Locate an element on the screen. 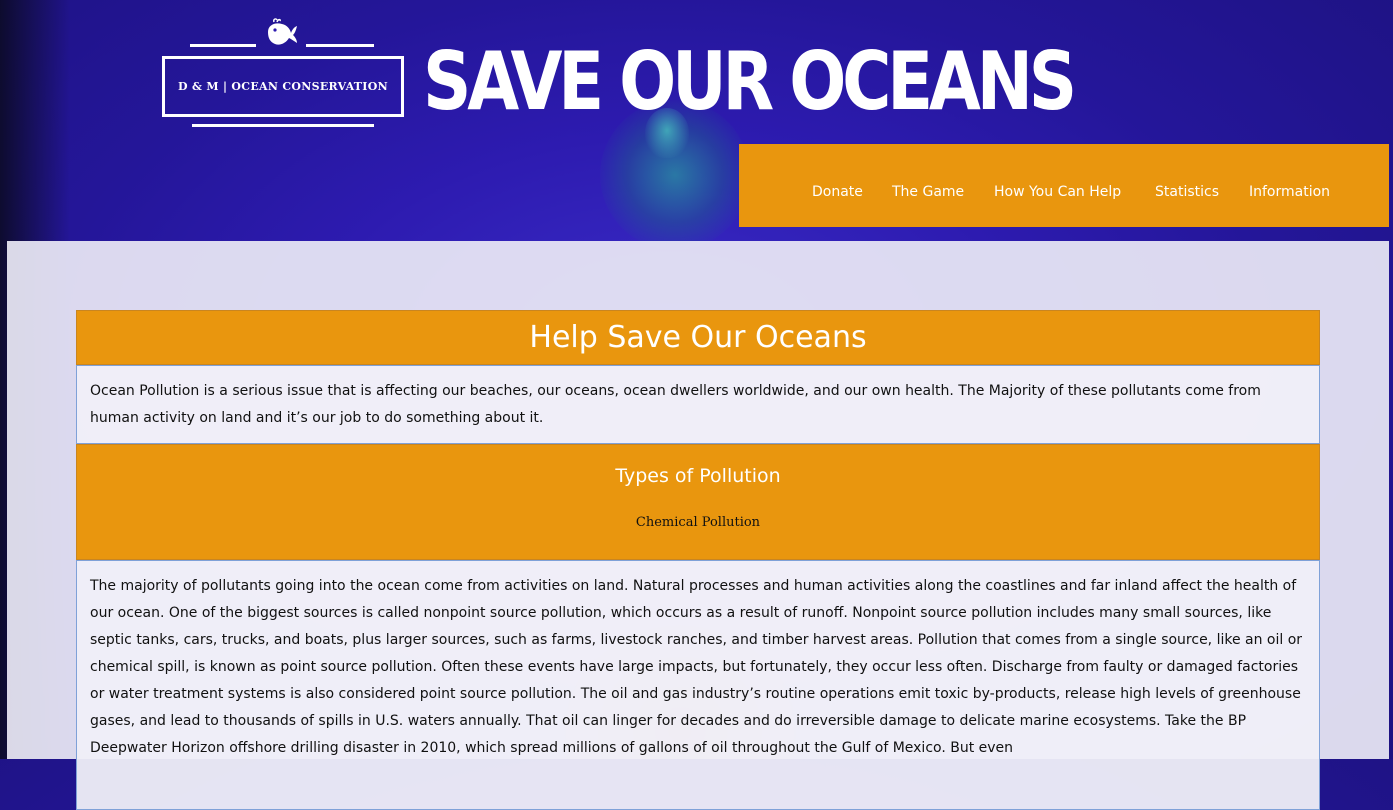  nav-item-how-you-can-help: How You Can Help is located at coordinates (1057, 192).